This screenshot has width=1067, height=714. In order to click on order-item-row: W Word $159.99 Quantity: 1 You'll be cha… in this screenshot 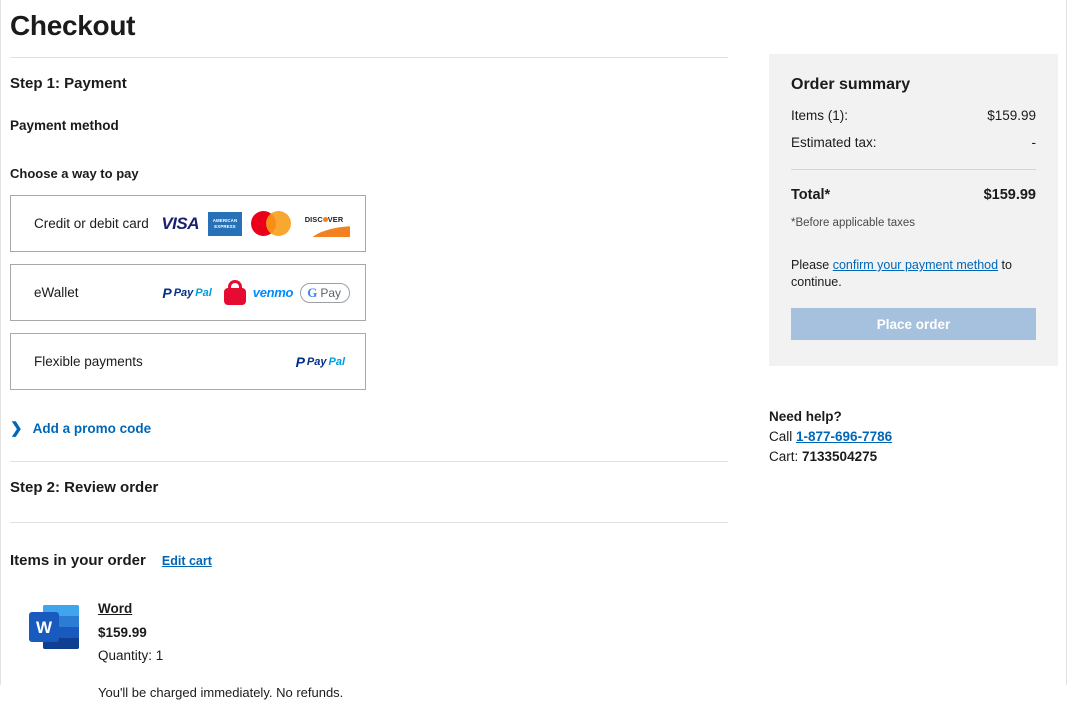, I will do `click(369, 657)`.